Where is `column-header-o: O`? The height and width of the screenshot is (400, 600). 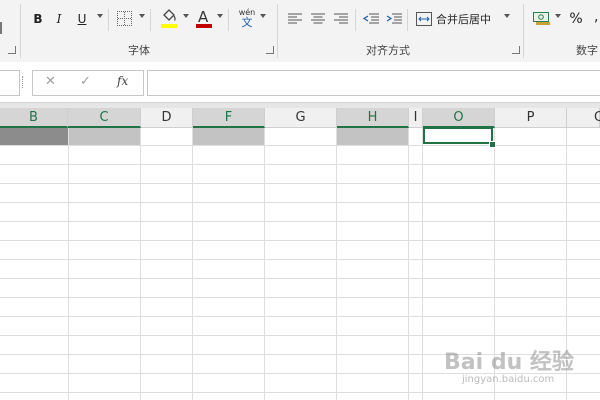
column-header-o: O is located at coordinates (459, 118).